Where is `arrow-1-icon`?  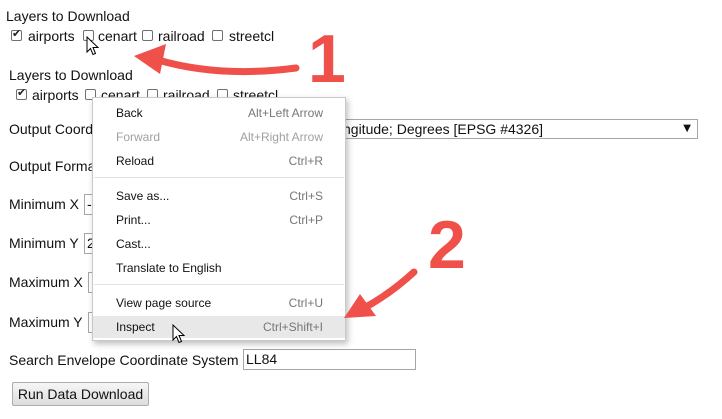
arrow-1-icon is located at coordinates (227, 66).